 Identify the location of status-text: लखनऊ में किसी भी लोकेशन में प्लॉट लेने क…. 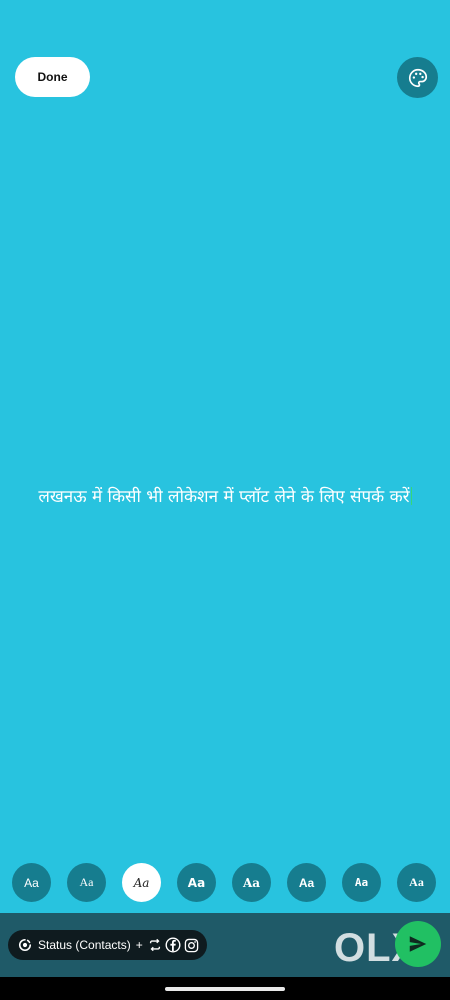
(224, 497).